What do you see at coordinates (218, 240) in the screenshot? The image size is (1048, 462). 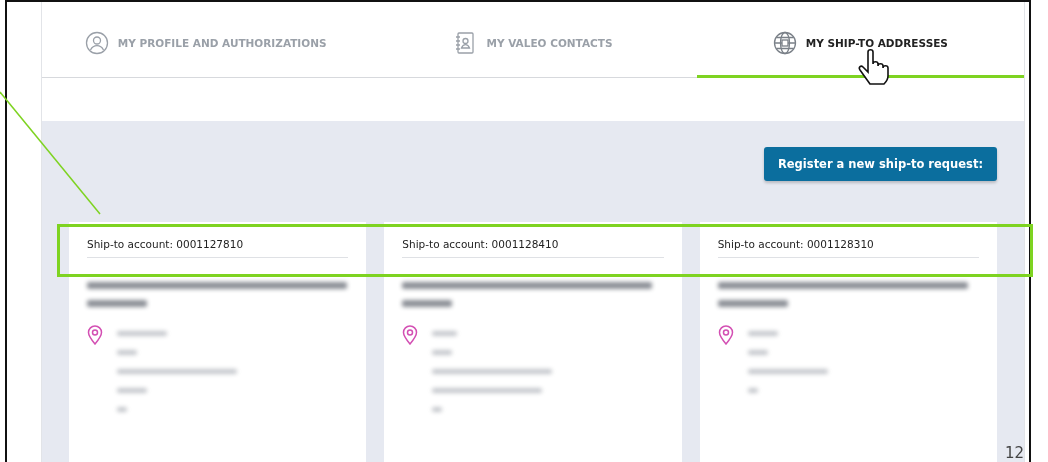 I see `account-label: Ship-to account: 0001127810` at bounding box center [218, 240].